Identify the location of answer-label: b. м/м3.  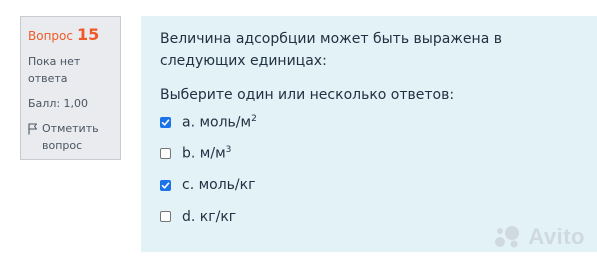
(206, 153).